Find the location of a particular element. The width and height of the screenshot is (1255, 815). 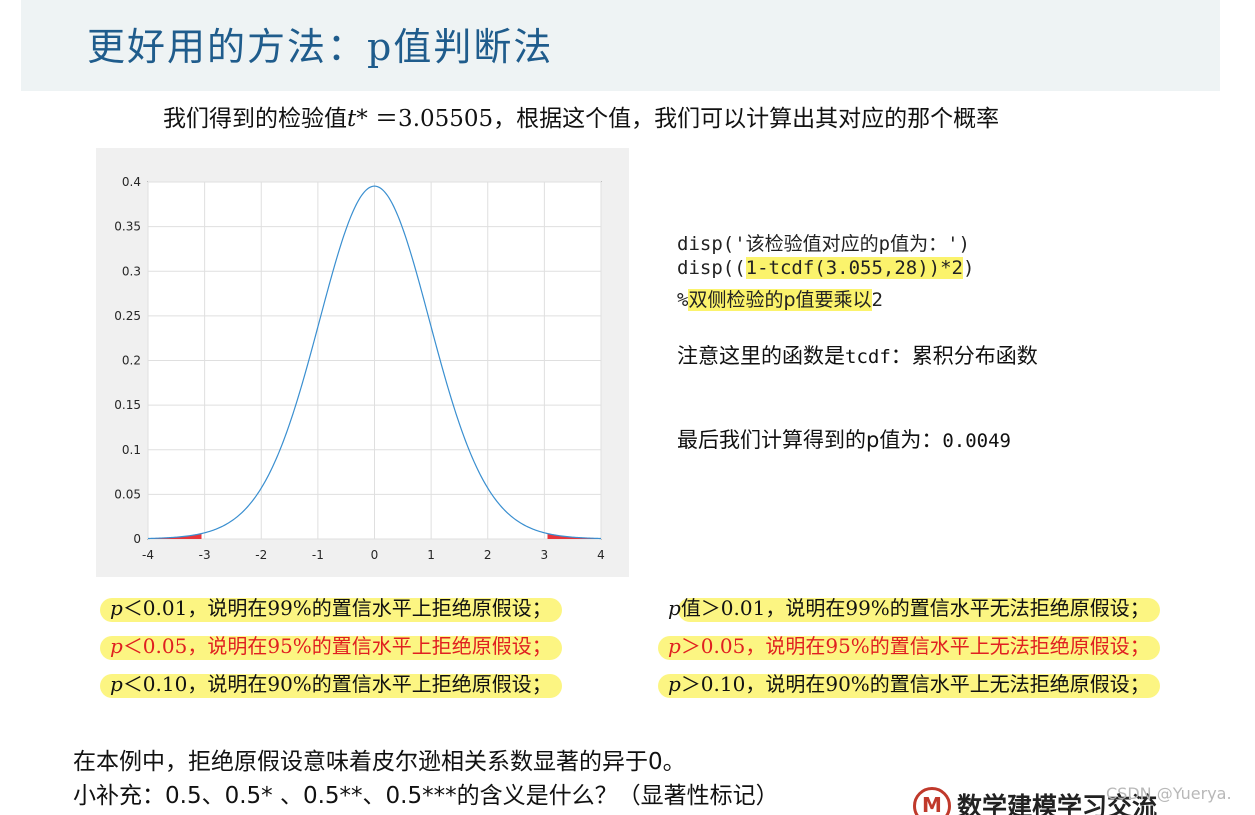

result-note-mono: 0.0049 is located at coordinates (976, 441).